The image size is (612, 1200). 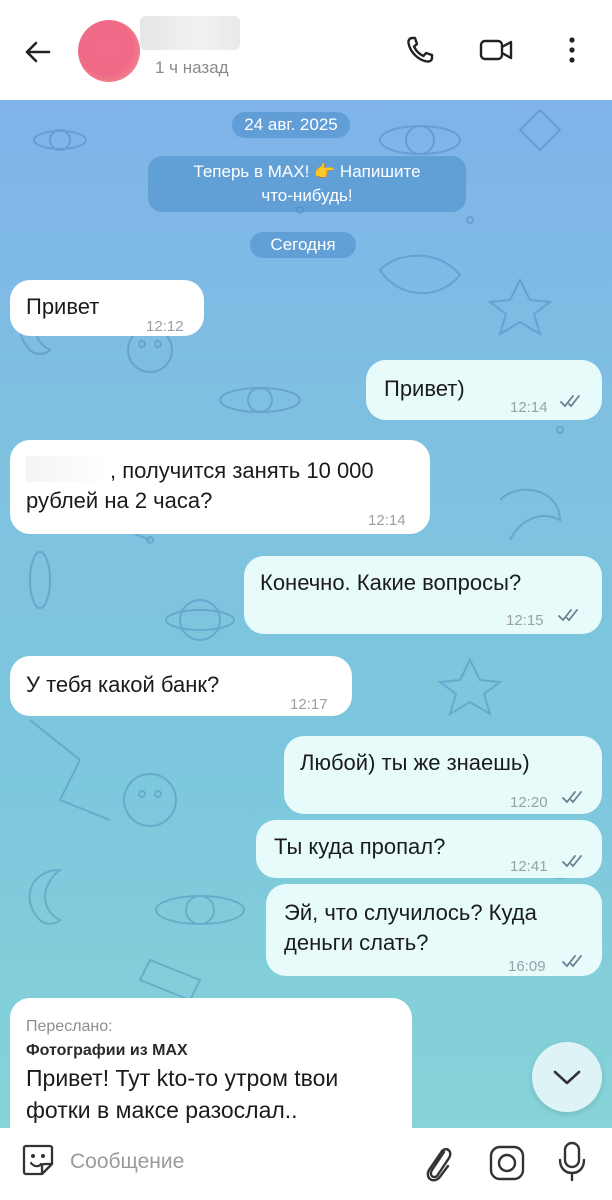 What do you see at coordinates (484, 390) in the screenshot?
I see `outgoing-message: Привет) 12:14` at bounding box center [484, 390].